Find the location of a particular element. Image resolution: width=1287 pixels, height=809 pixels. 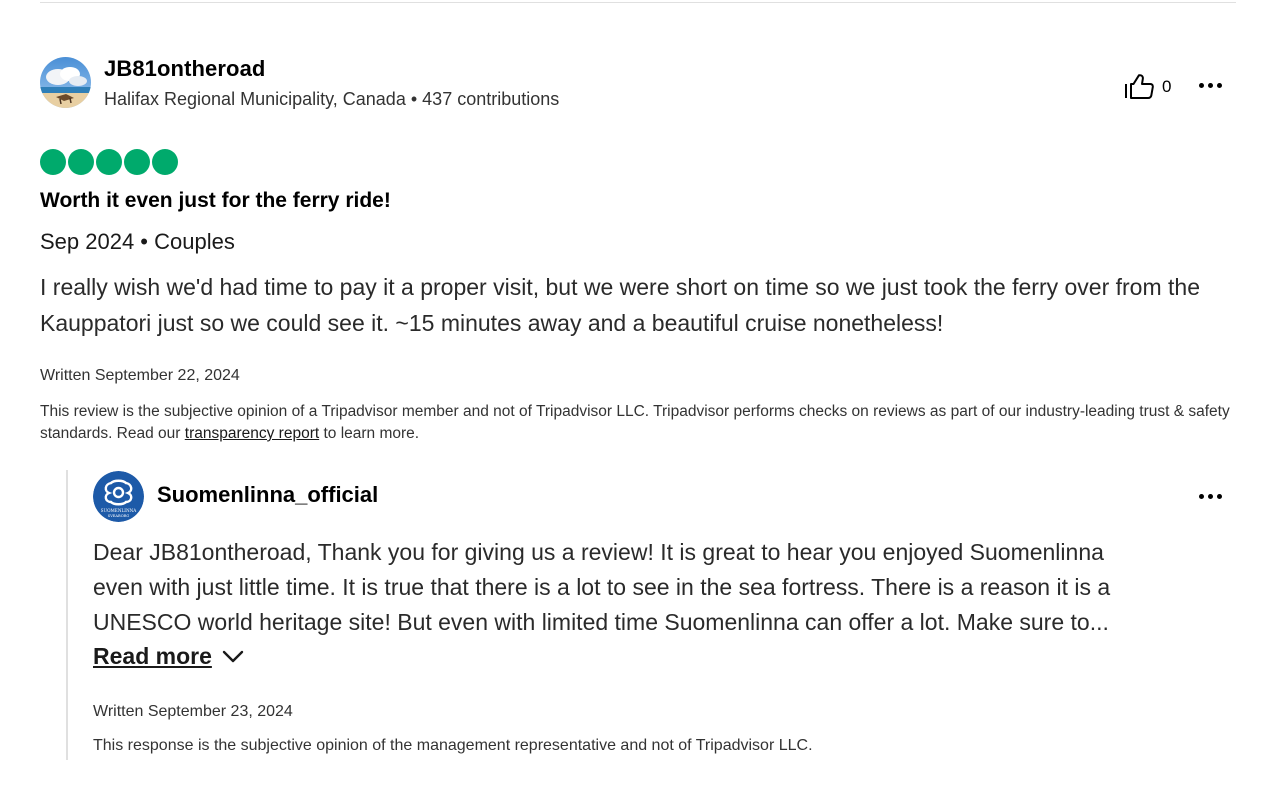

read-more-button: Read more is located at coordinates (168, 656).